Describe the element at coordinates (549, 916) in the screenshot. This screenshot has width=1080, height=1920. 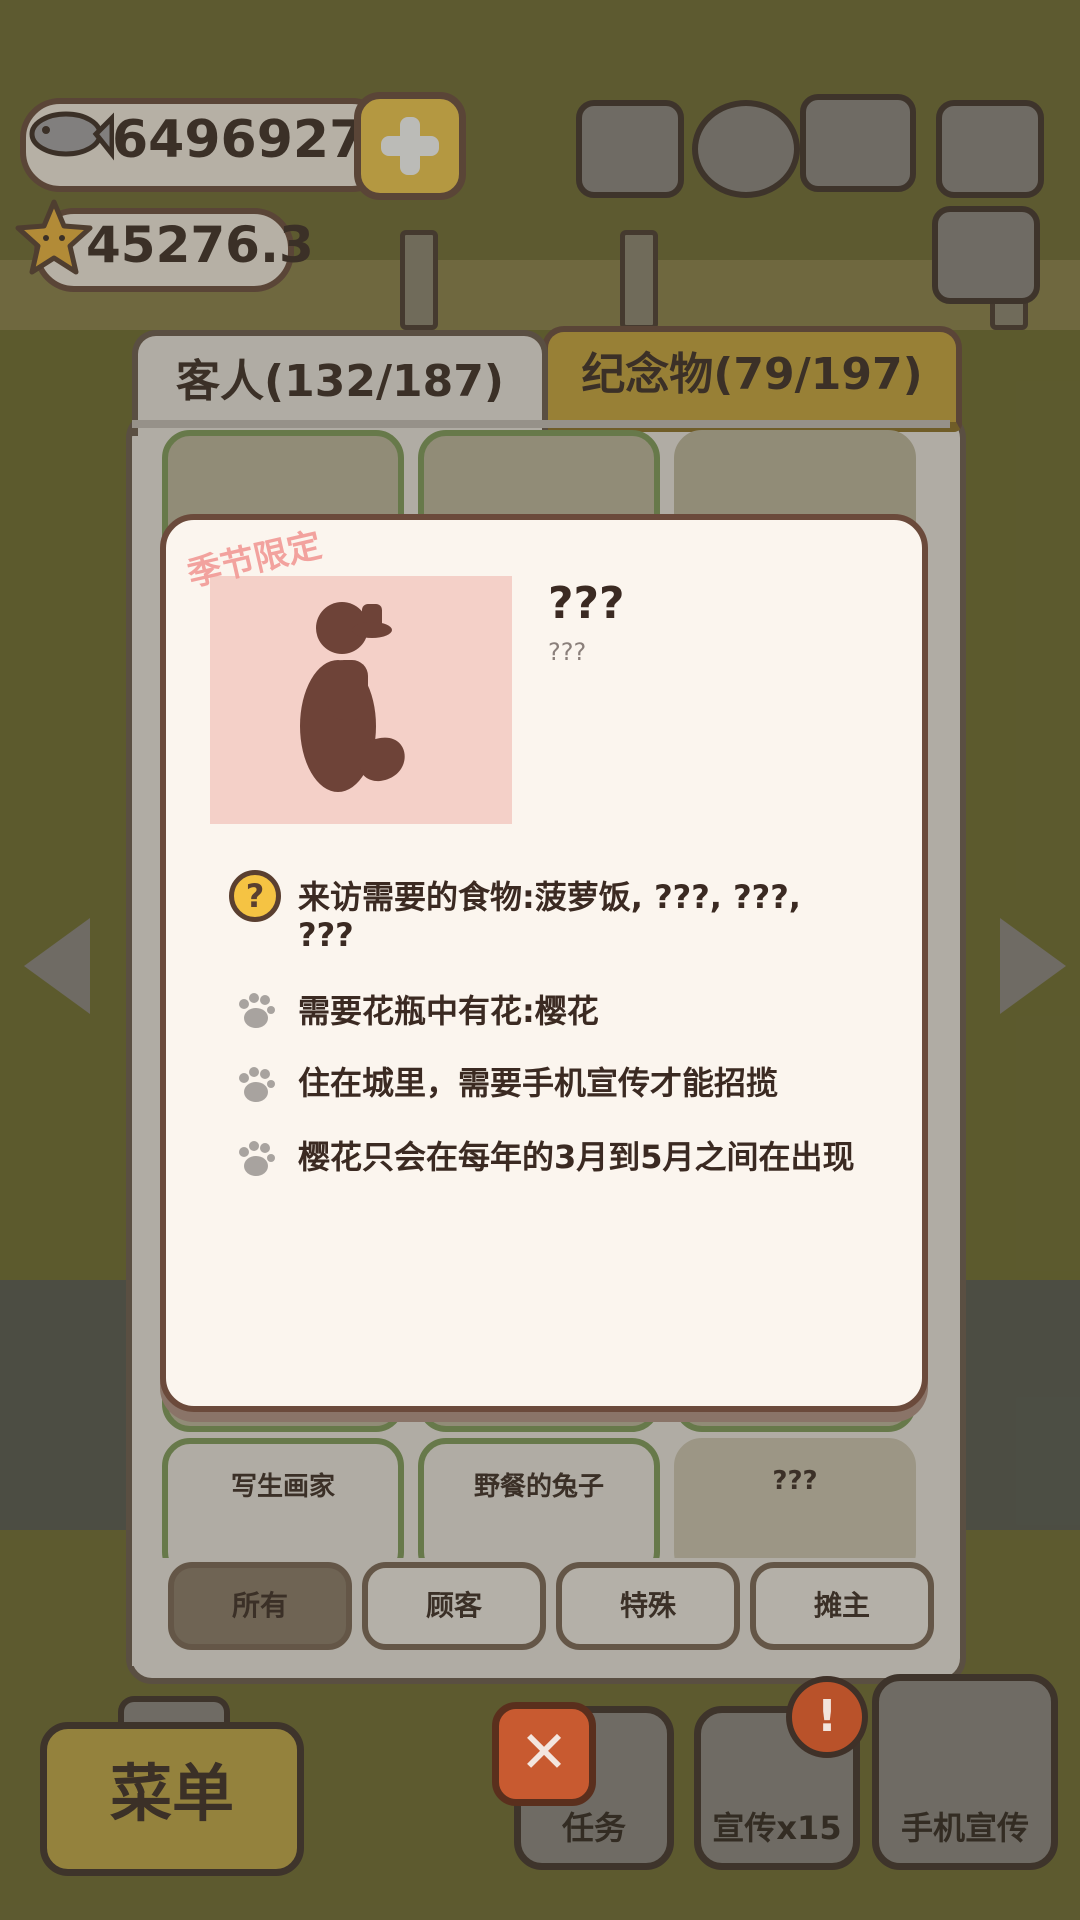
I see `requirement-food: 来访需要的食物:菠萝饭, ???, ???, ???` at that location.